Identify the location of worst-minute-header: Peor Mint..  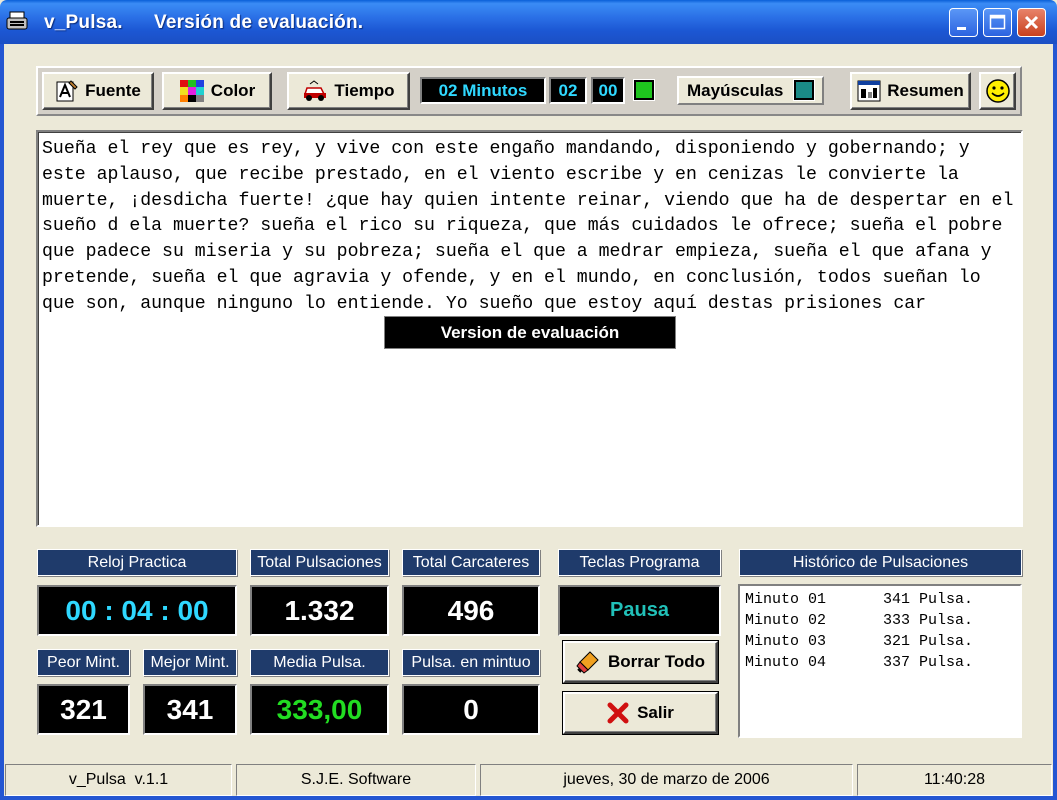
(83, 662).